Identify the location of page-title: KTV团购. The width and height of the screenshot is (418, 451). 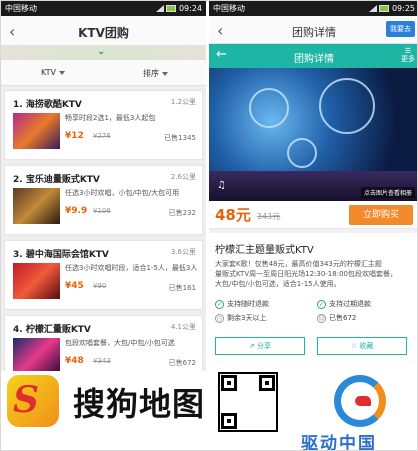
(103, 33).